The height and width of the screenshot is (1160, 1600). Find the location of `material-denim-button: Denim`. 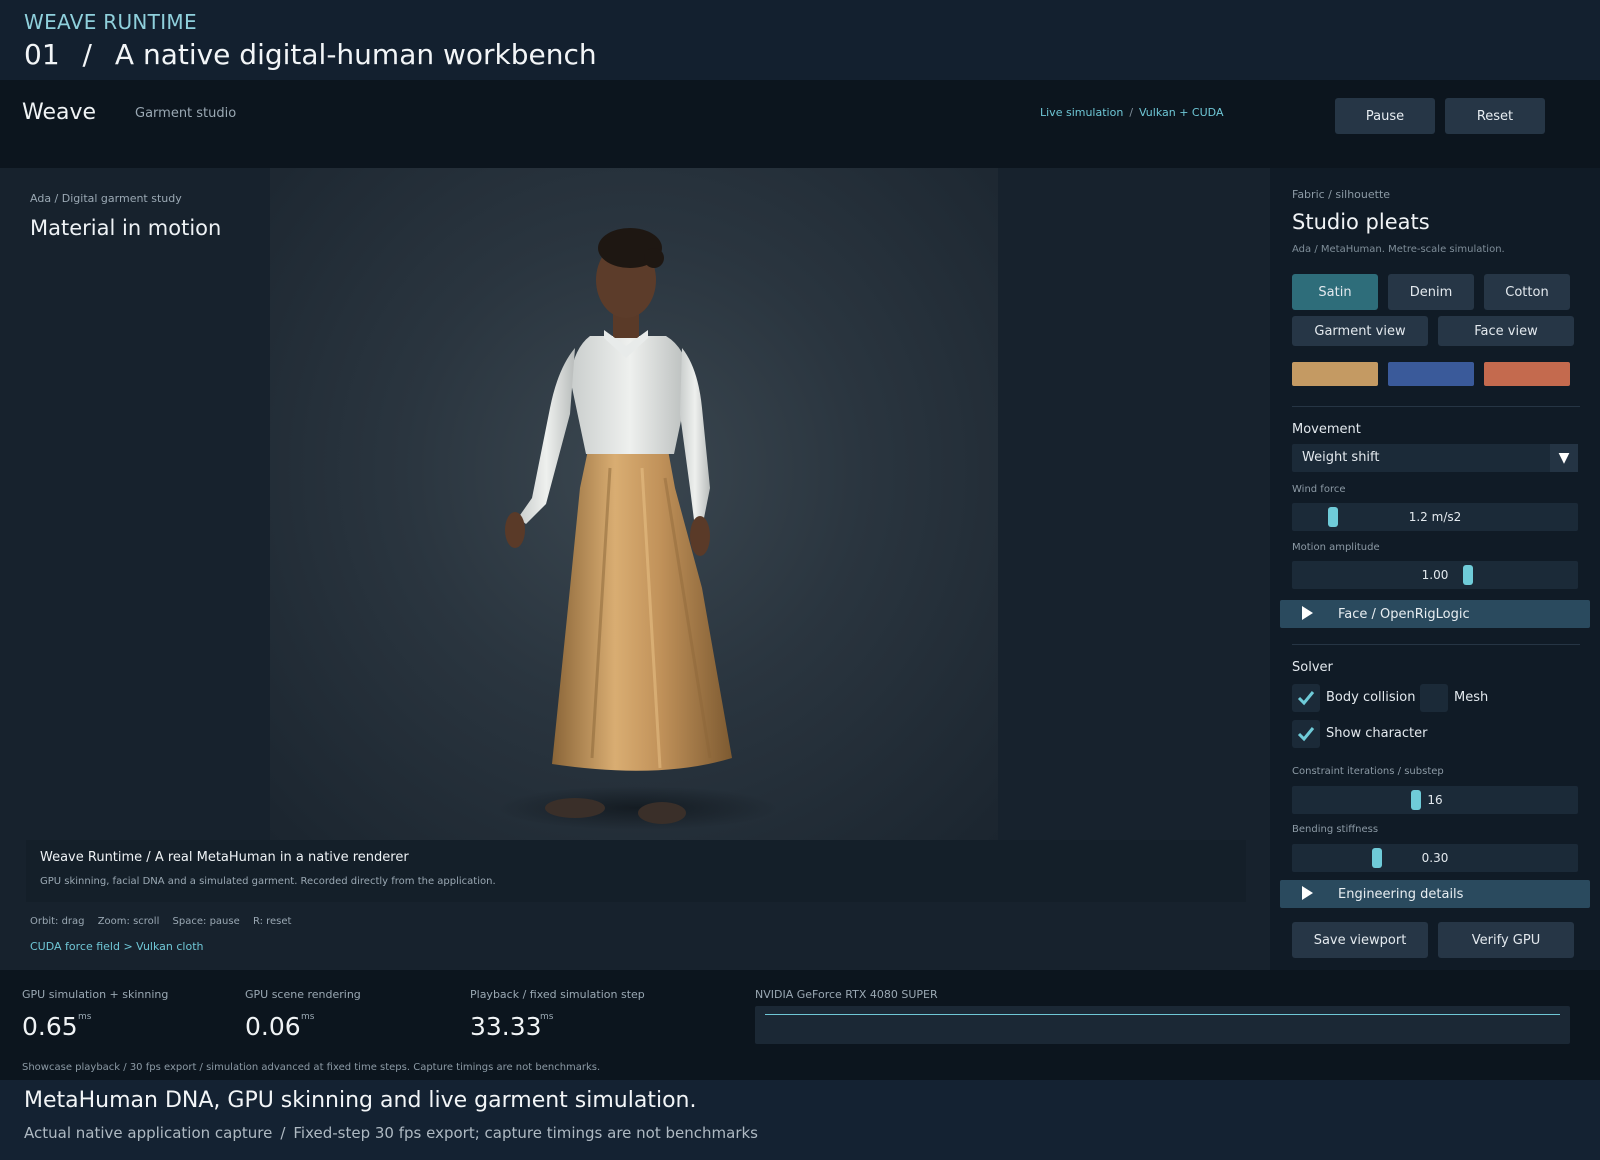

material-denim-button: Denim is located at coordinates (1431, 292).